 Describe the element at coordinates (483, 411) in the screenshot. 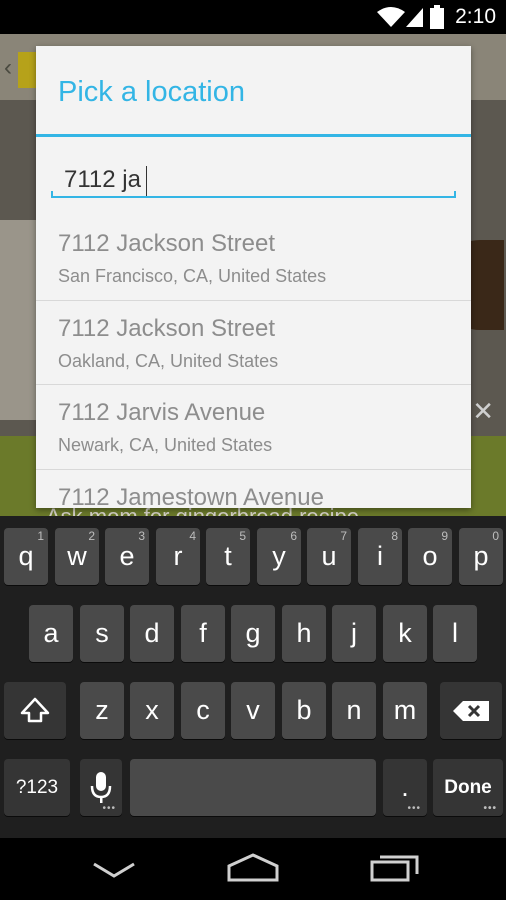

I see `close-icon: ✕` at that location.